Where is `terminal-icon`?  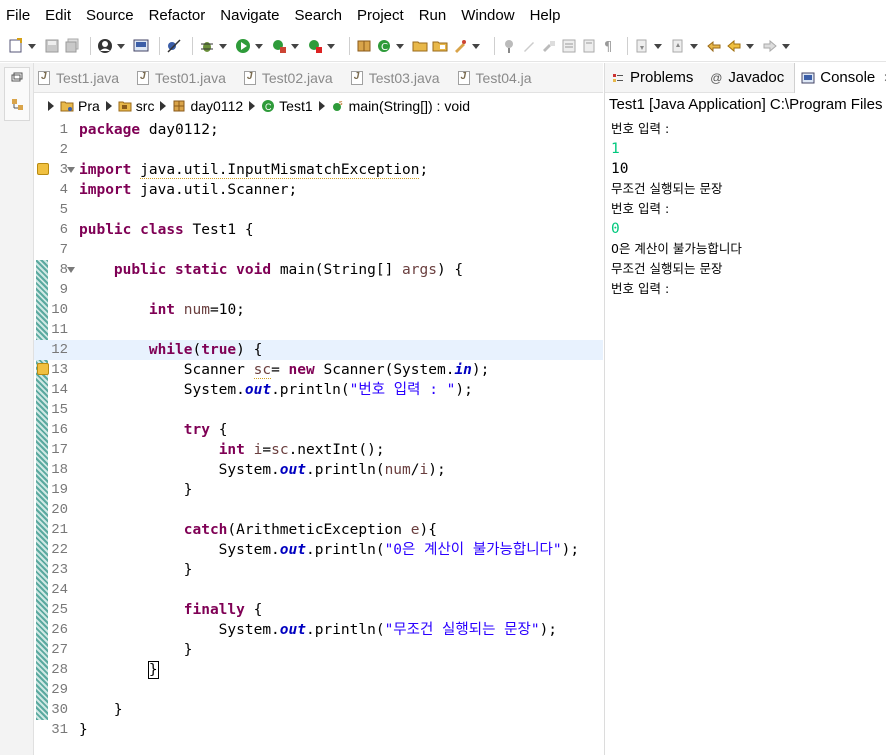 terminal-icon is located at coordinates (141, 46).